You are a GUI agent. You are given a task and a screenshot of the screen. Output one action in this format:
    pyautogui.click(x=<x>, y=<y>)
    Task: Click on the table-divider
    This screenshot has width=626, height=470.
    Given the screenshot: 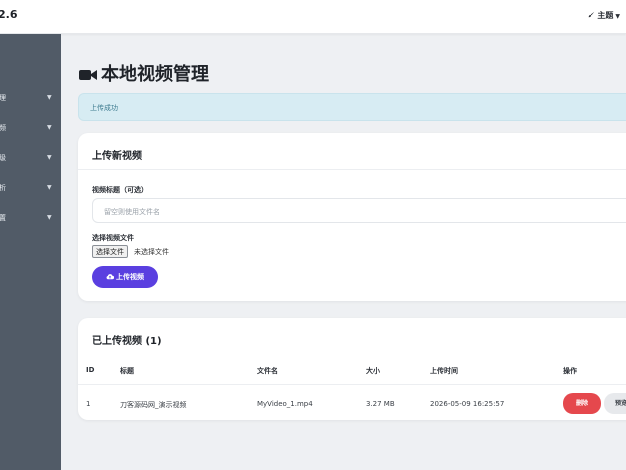 What is the action you would take?
    pyautogui.click(x=352, y=384)
    